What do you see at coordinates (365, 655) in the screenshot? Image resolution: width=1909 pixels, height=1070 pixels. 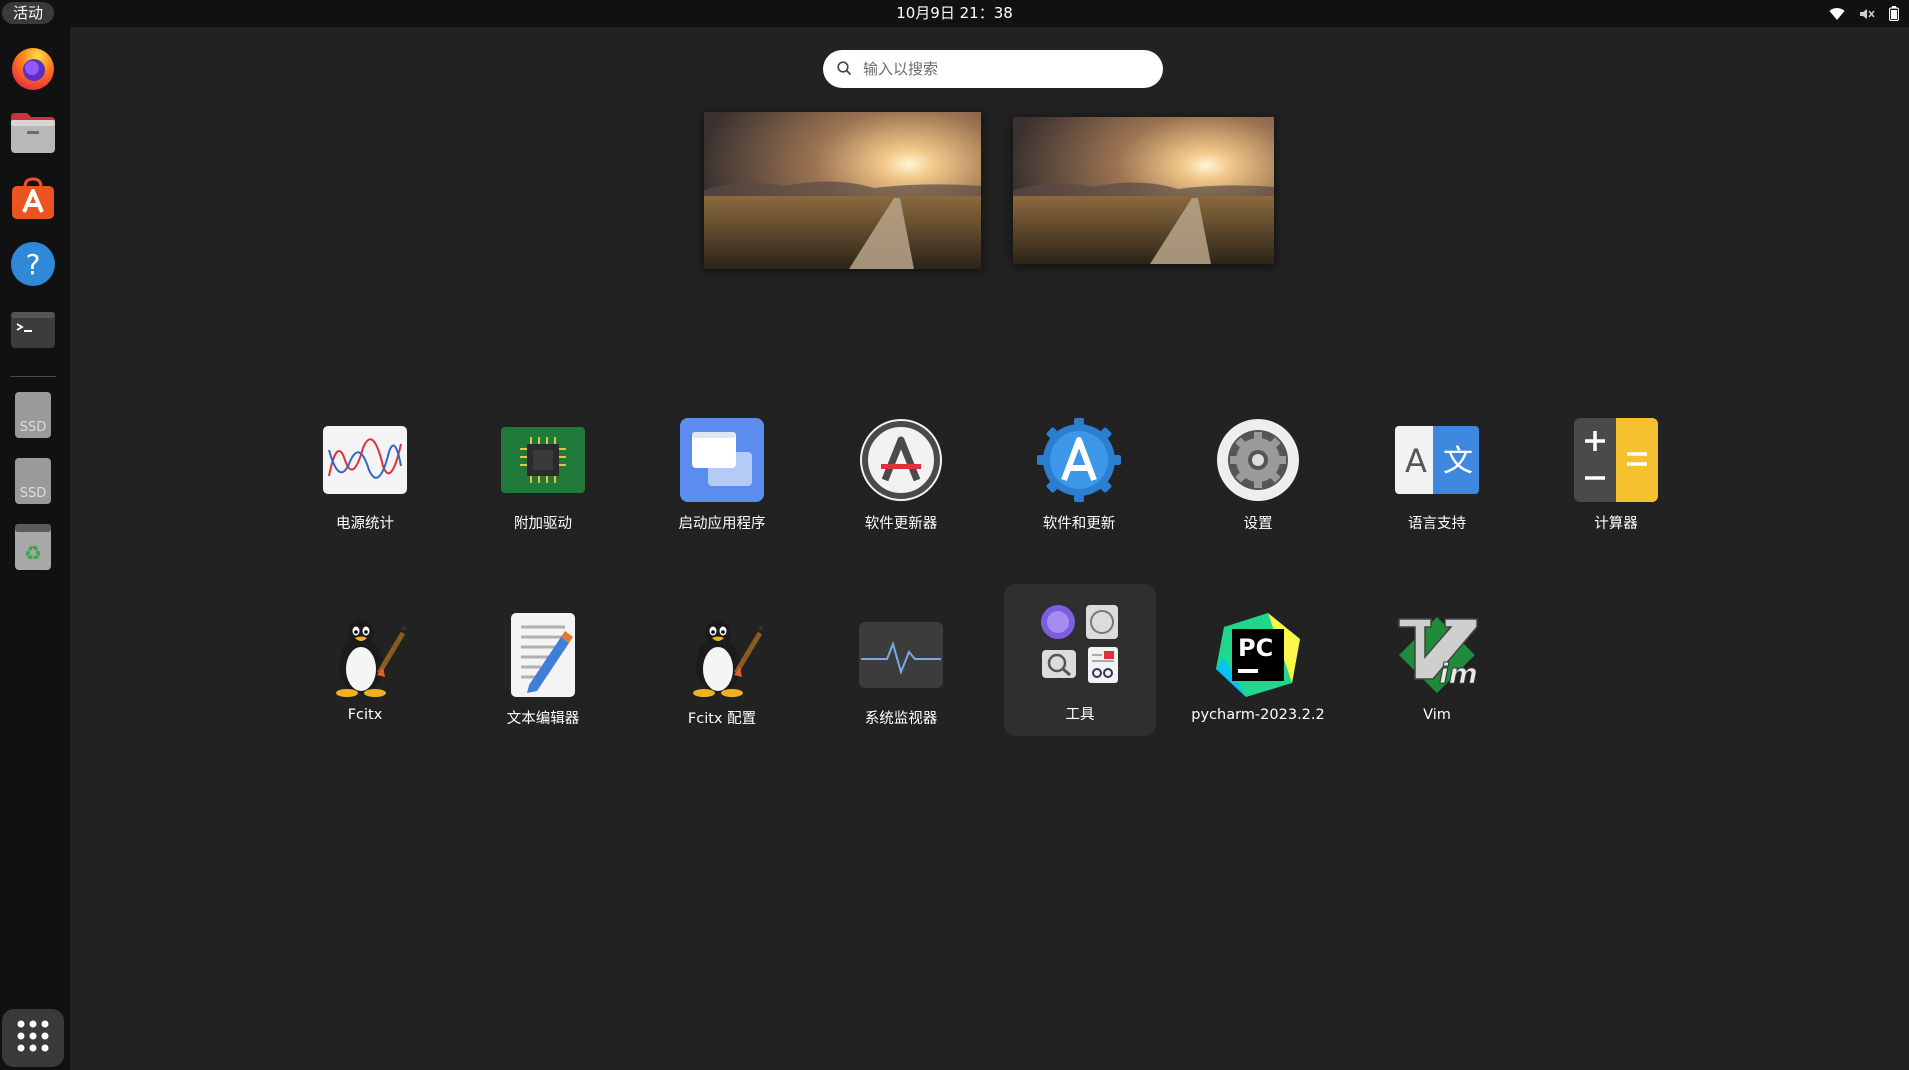 I see `fcitx-penguin-icon` at bounding box center [365, 655].